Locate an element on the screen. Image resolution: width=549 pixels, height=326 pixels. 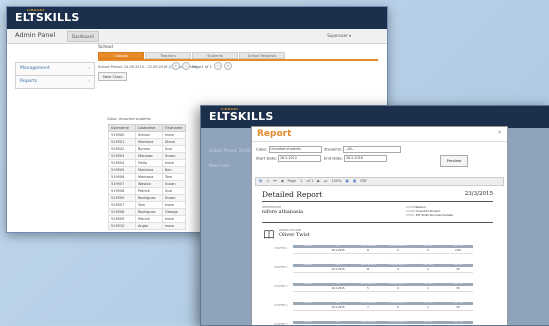
table-row: 519505MontanaBen is located at coordinates (147, 170).